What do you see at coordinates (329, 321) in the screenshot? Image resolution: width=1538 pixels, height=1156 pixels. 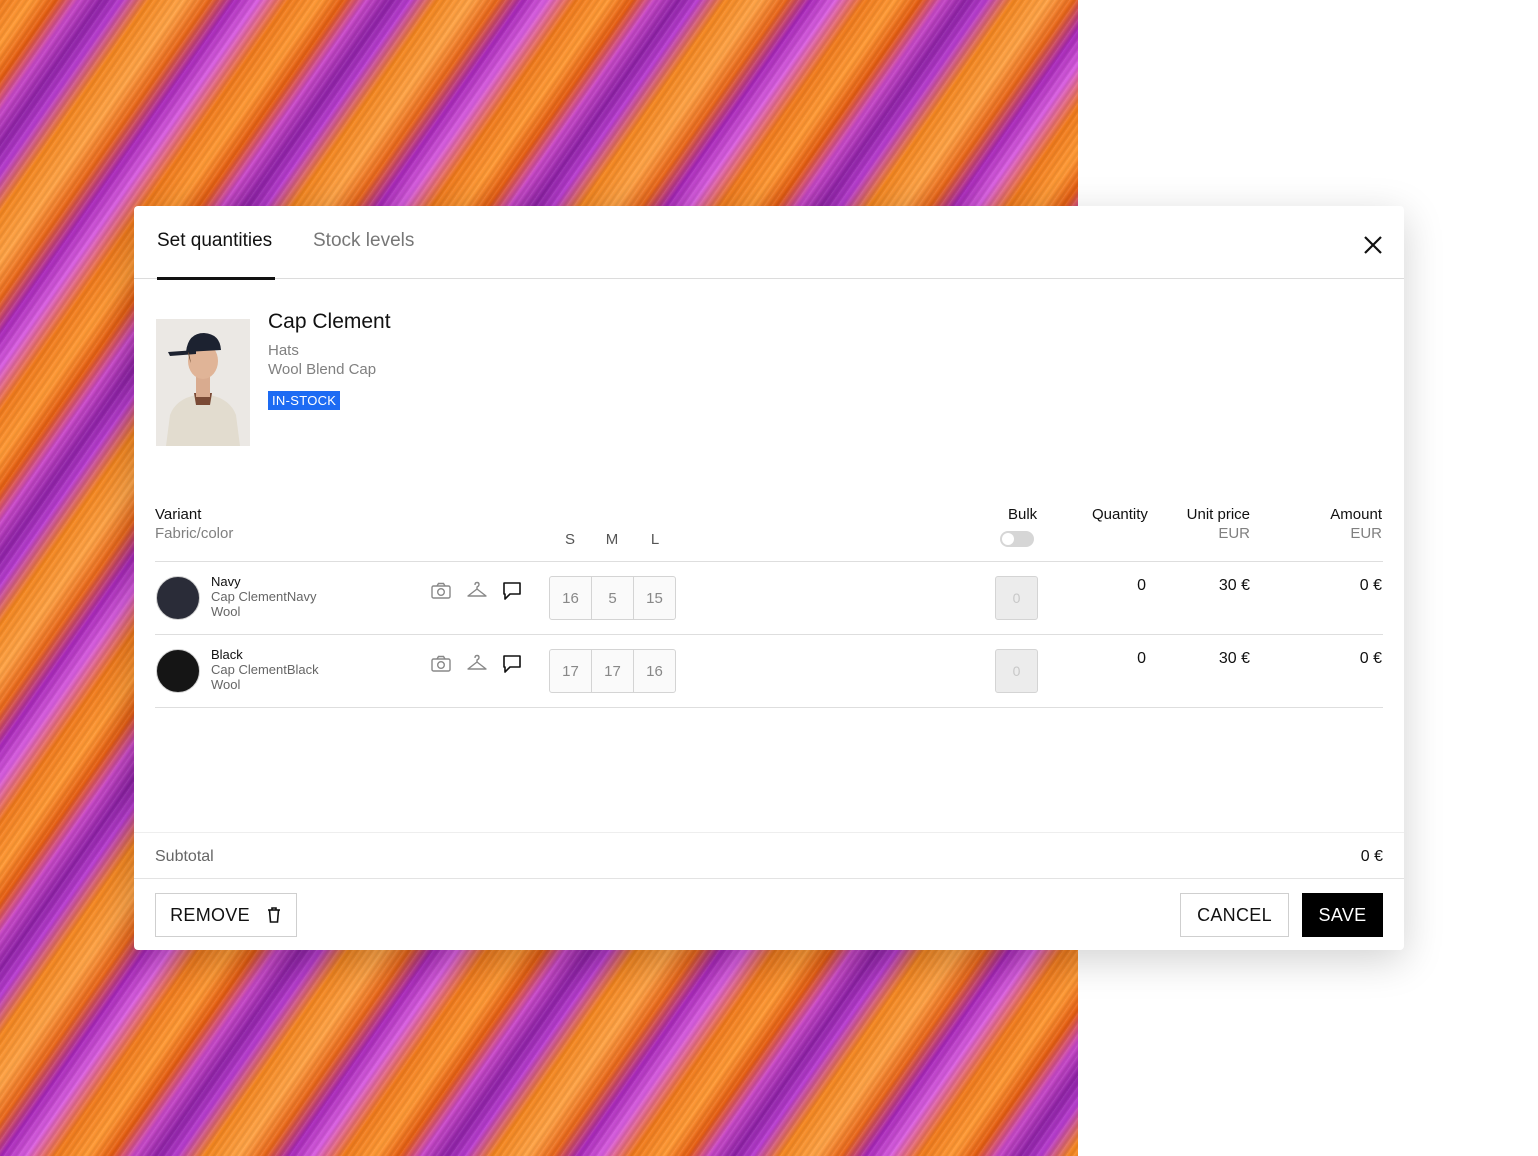 I see `product-name: Cap Clement` at bounding box center [329, 321].